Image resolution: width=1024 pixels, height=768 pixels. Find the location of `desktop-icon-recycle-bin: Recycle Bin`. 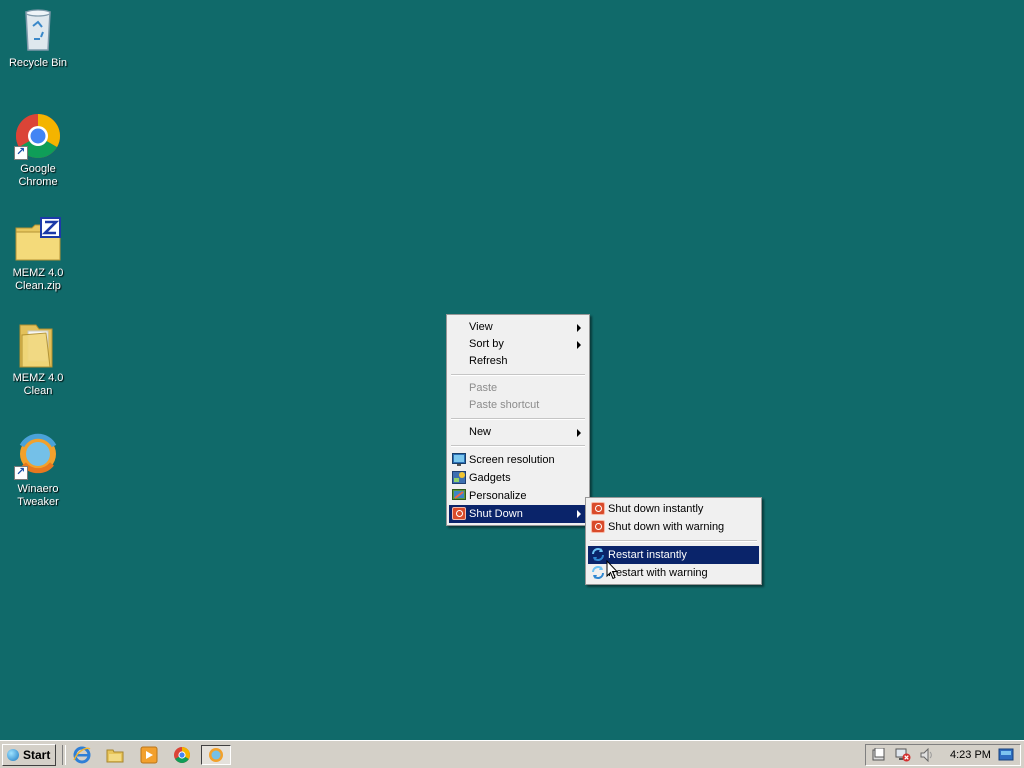

desktop-icon-recycle-bin: Recycle Bin is located at coordinates (38, 38).